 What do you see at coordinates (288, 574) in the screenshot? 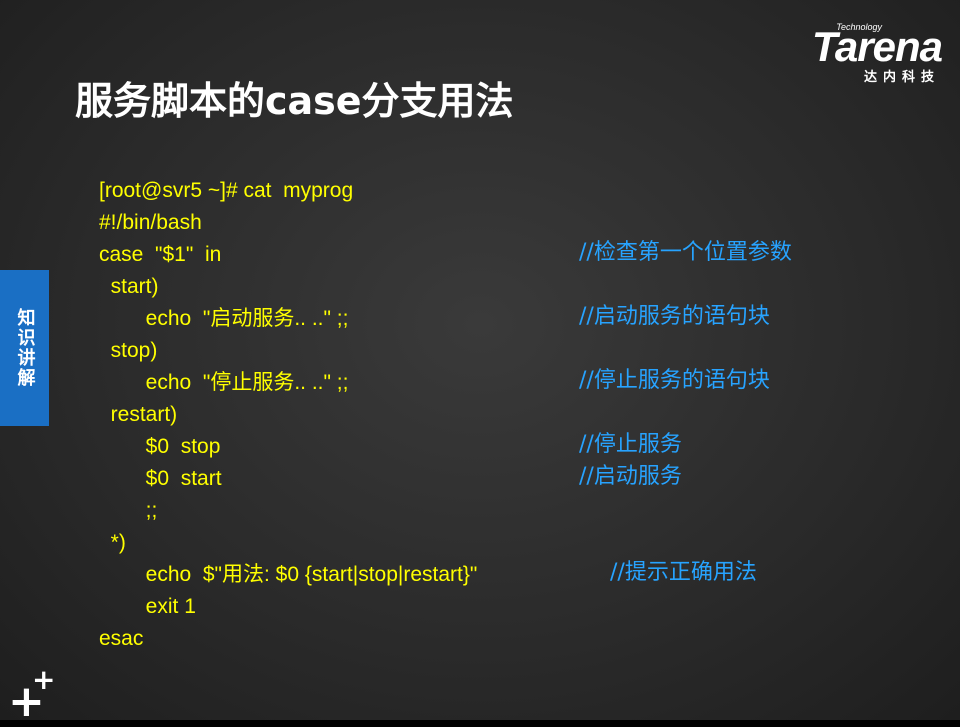
I see `code-line: echo $"用法: $0 {start|stop|restart}"` at bounding box center [288, 574].